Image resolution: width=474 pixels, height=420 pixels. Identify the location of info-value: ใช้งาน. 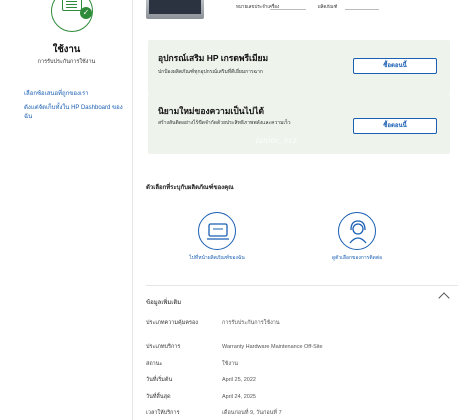
(230, 364).